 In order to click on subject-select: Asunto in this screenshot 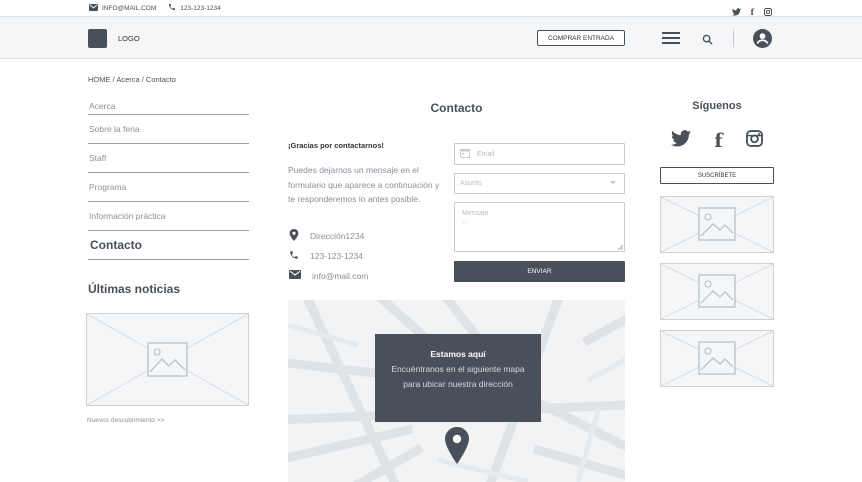, I will do `click(539, 183)`.